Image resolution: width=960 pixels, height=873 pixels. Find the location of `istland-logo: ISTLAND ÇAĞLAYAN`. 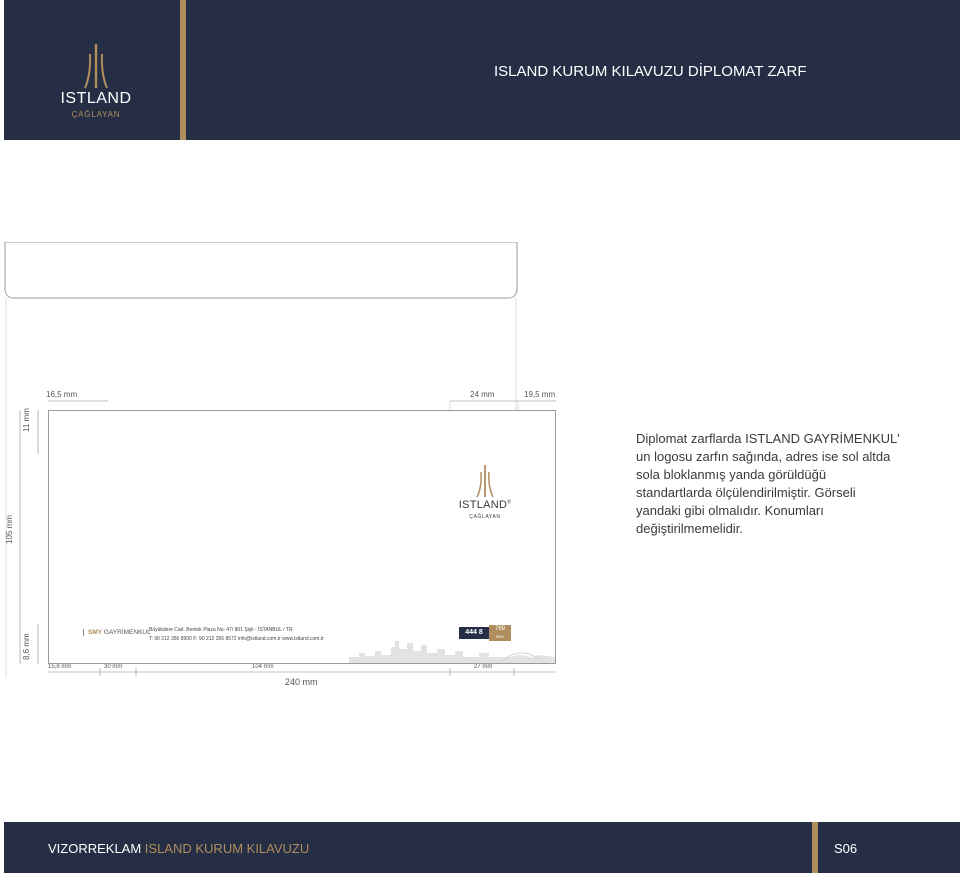

istland-logo: ISTLAND ÇAĞLAYAN is located at coordinates (96, 82).